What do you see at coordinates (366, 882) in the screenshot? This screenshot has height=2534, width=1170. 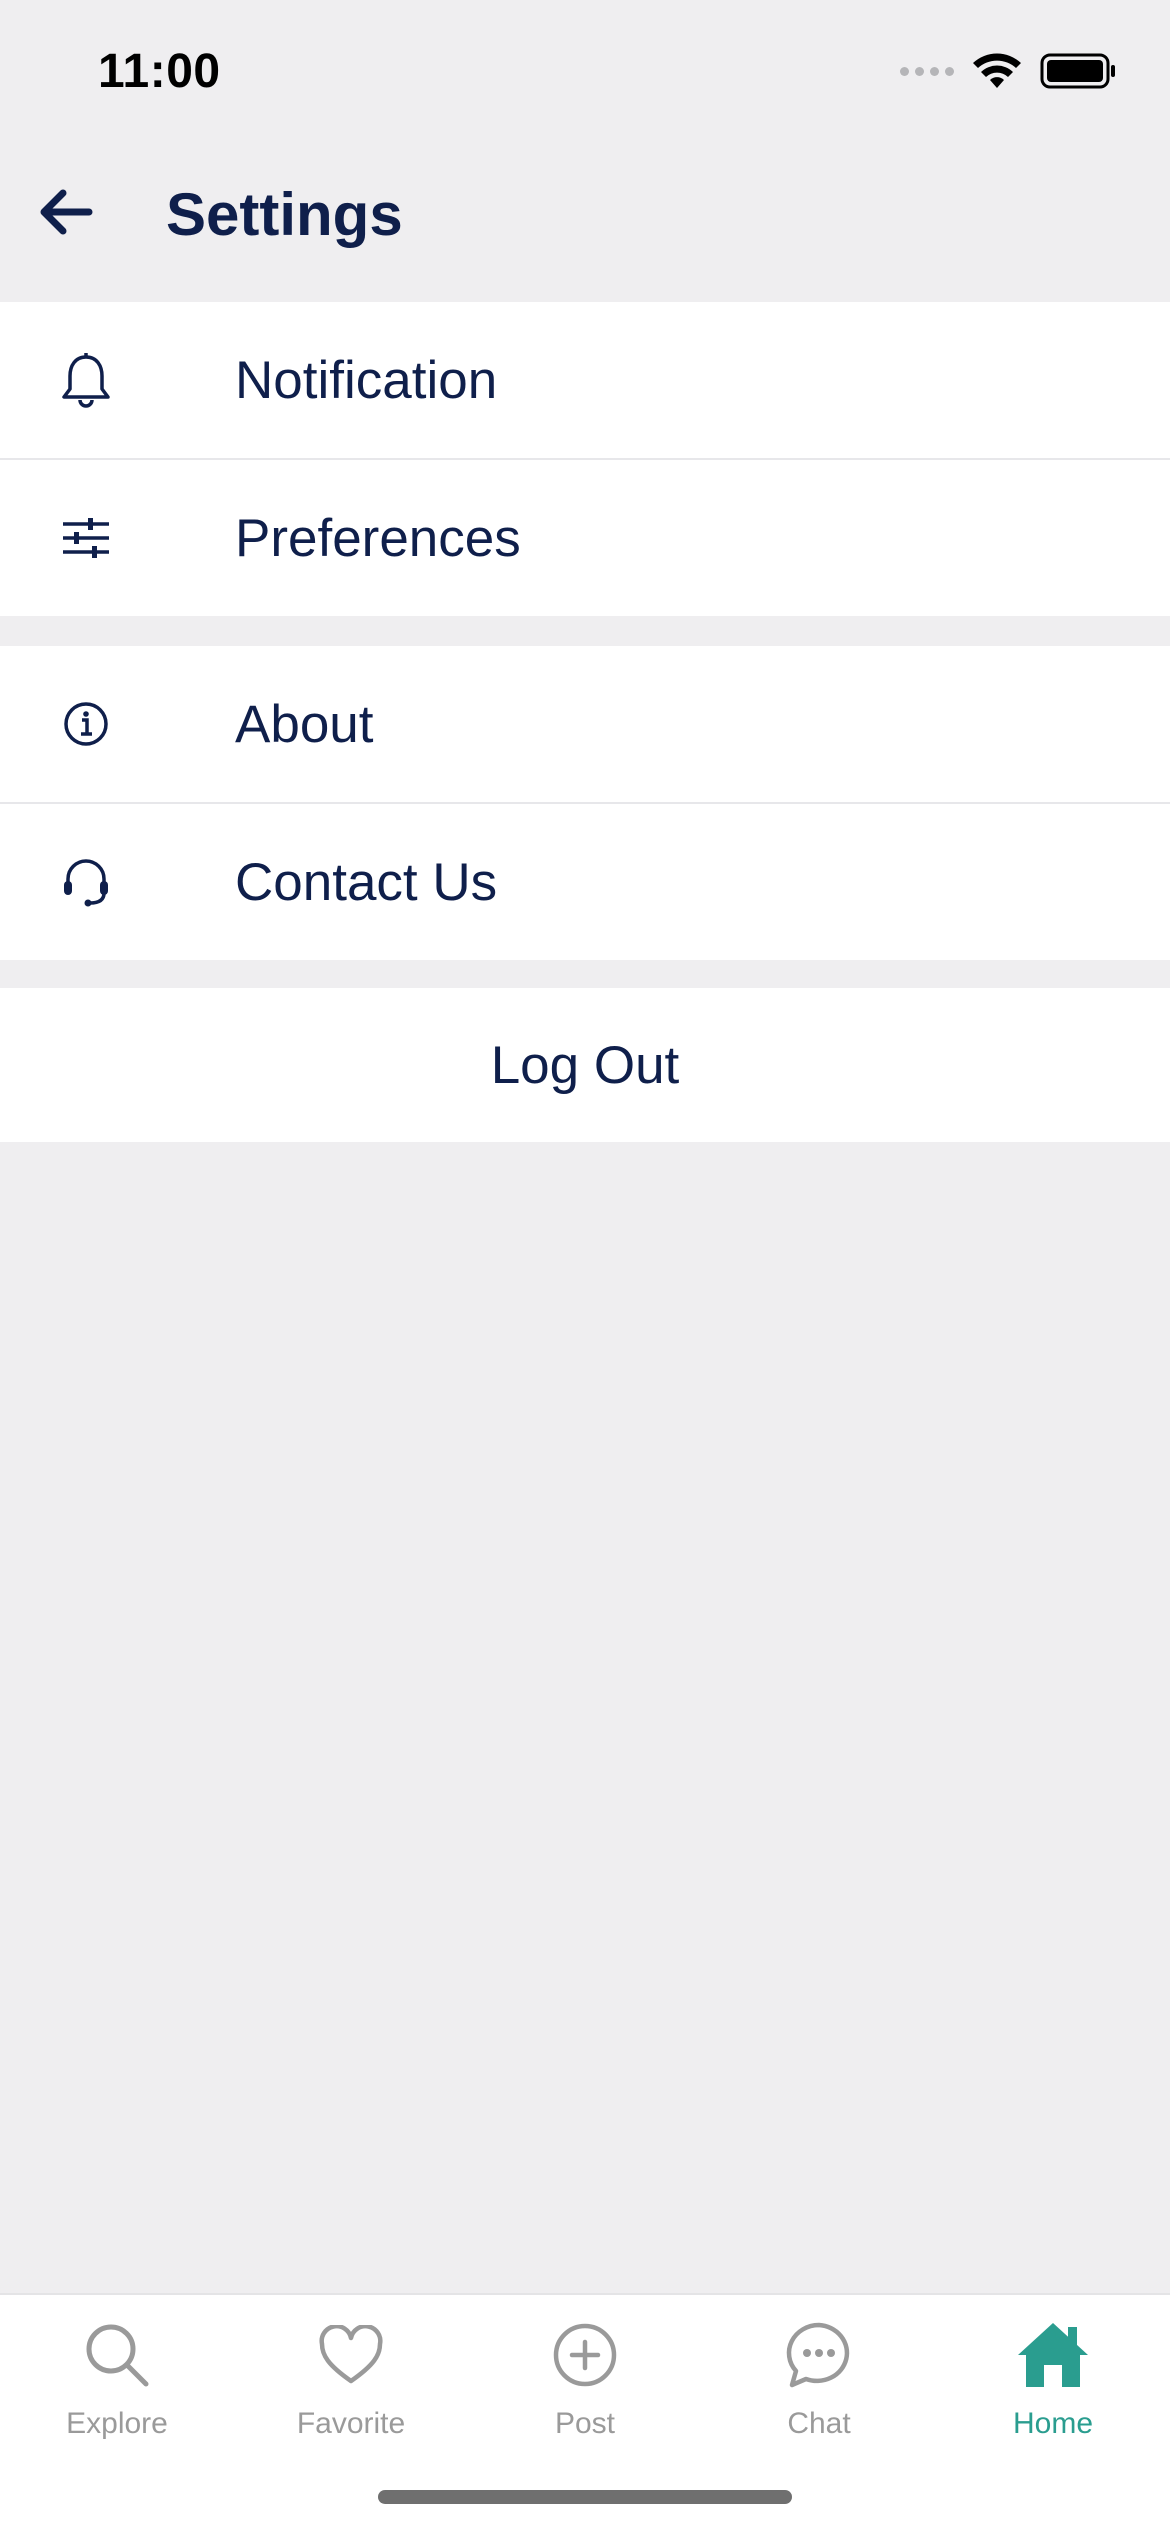 I see `settings-item-label: Contact Us` at bounding box center [366, 882].